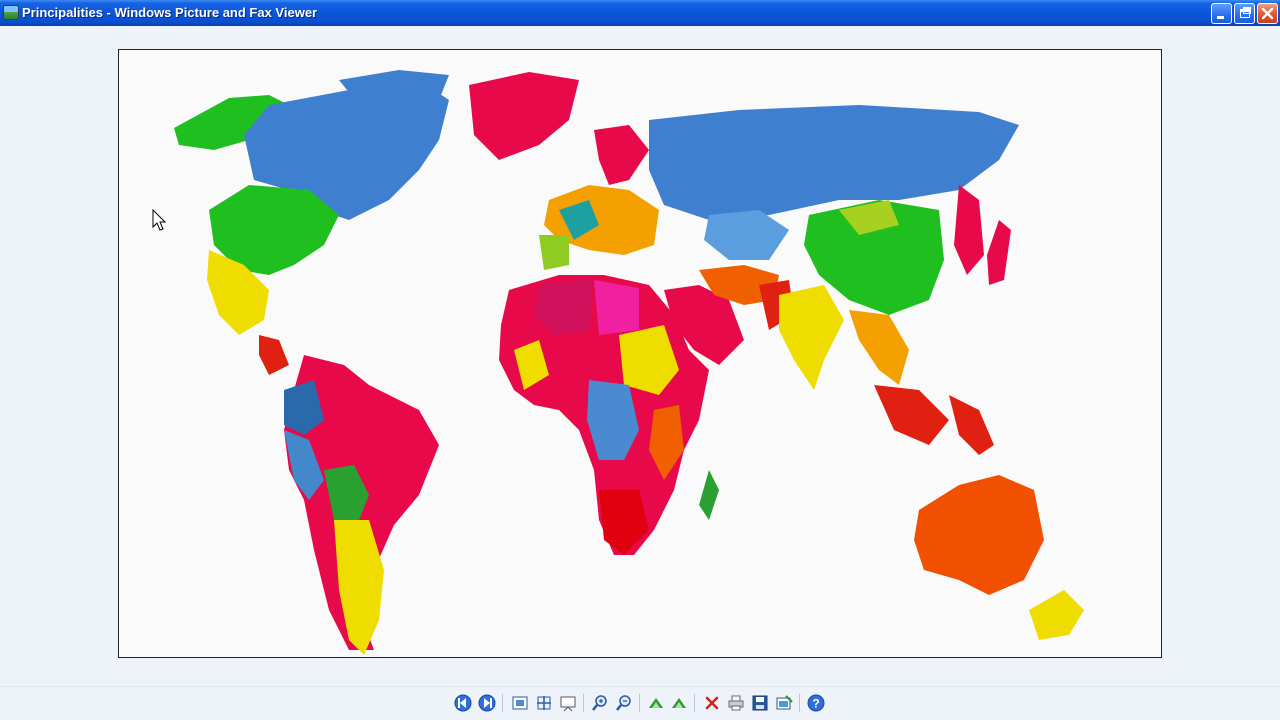 The image size is (1280, 720). Describe the element at coordinates (1220, 17) in the screenshot. I see `minimize-icon` at that location.